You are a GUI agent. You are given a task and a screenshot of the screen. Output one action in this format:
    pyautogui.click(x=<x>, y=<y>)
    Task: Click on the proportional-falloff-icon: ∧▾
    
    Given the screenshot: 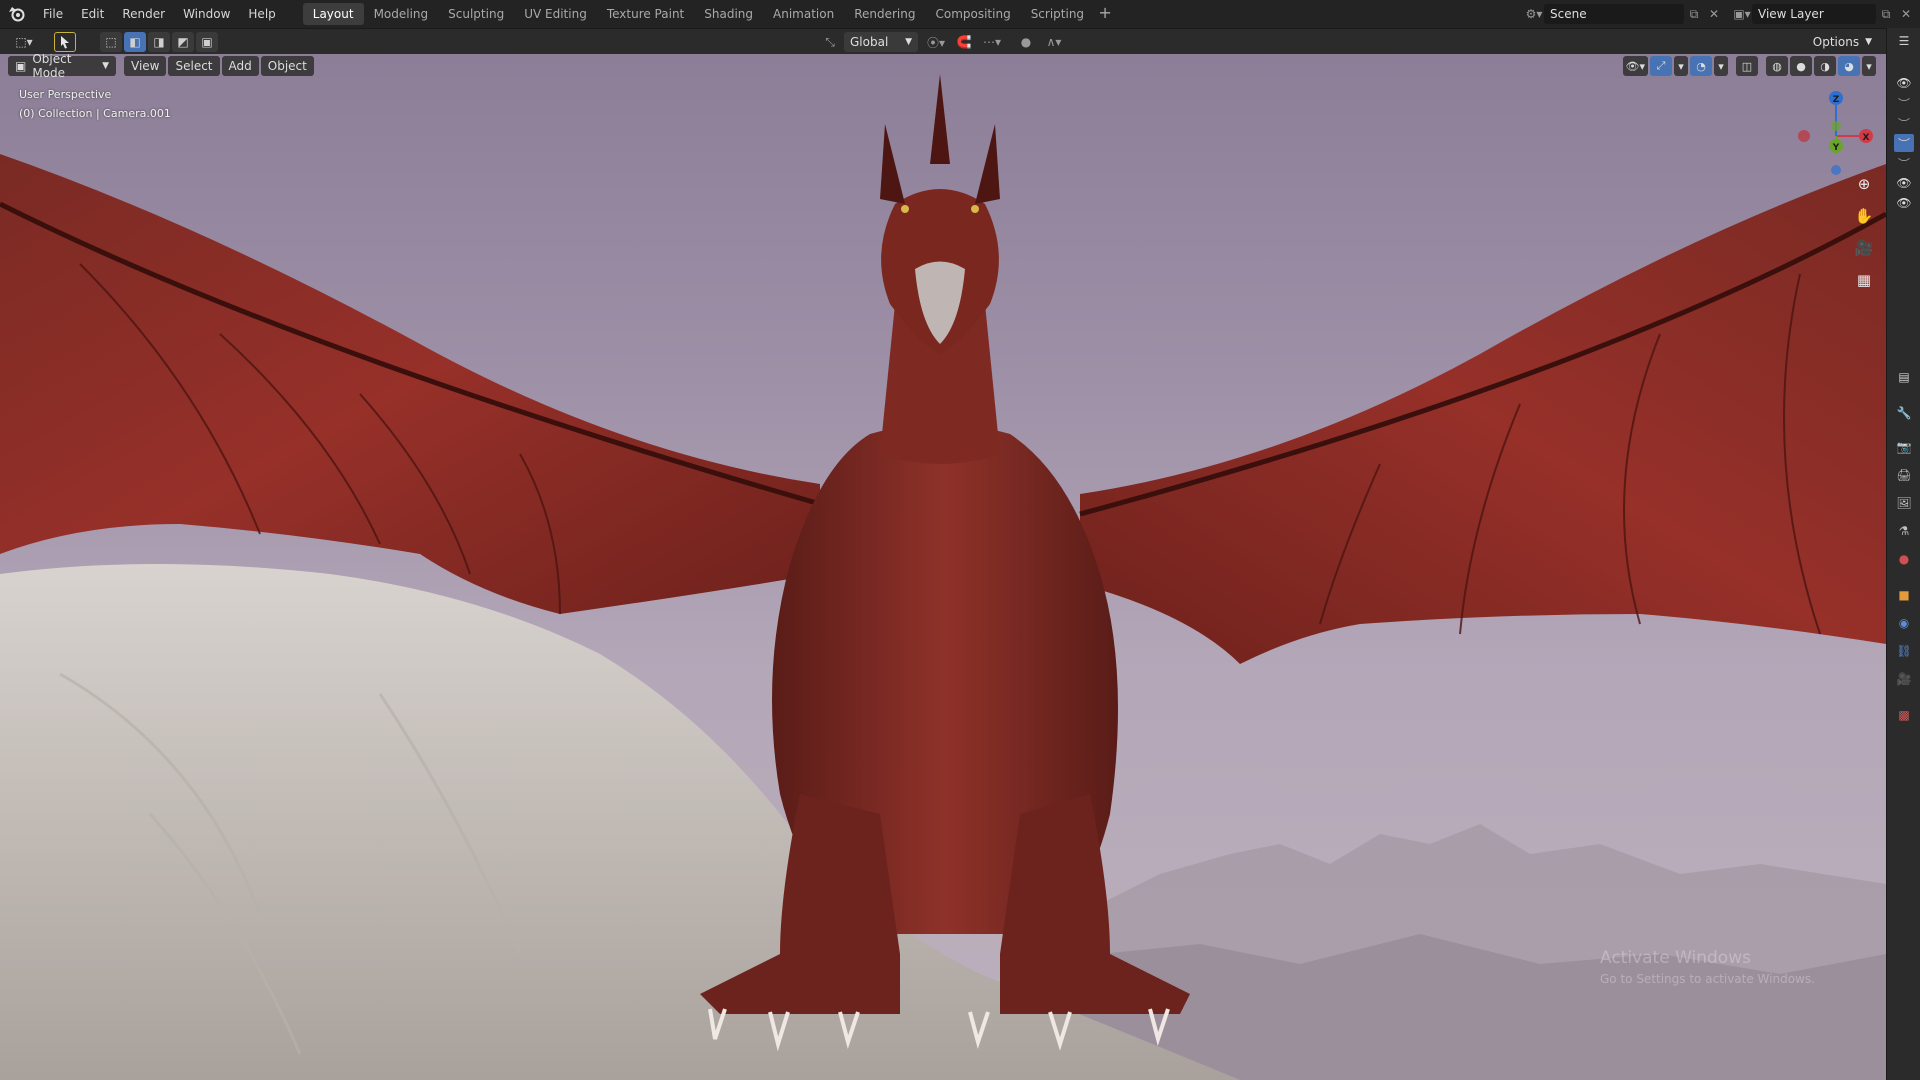 What is the action you would take?
    pyautogui.click(x=1054, y=42)
    